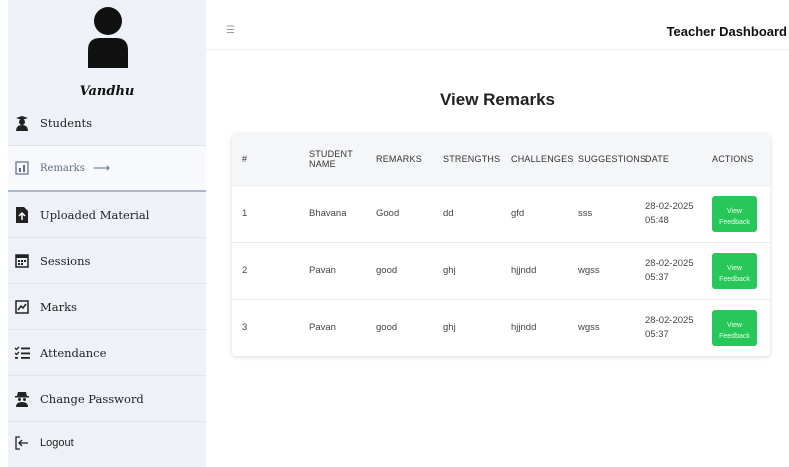 The width and height of the screenshot is (789, 467). I want to click on sidebar-item-label: Attendance, so click(73, 352).